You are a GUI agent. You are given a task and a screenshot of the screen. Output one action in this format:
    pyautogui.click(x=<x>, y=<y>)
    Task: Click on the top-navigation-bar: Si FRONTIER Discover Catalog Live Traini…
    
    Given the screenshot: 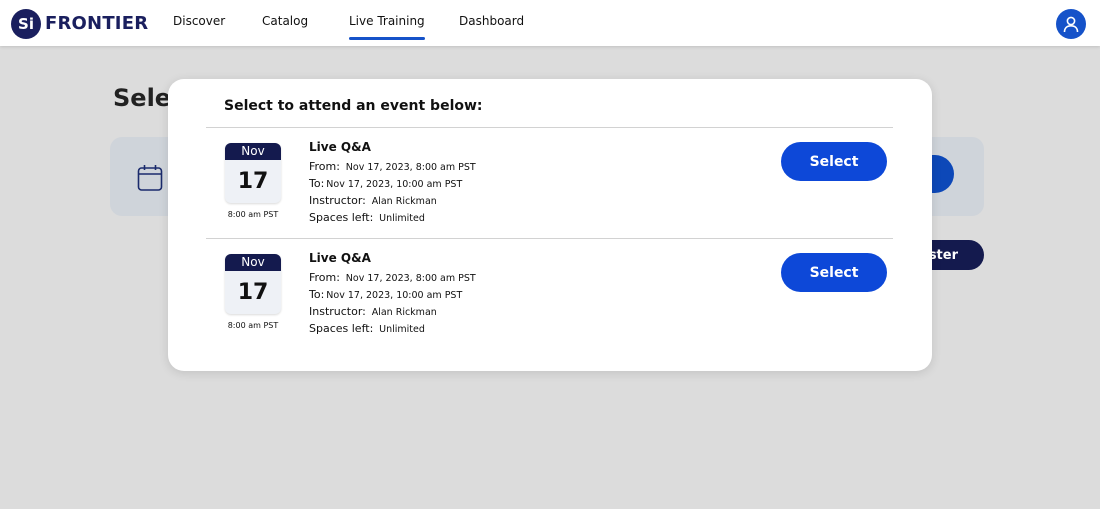 What is the action you would take?
    pyautogui.click(x=550, y=23)
    